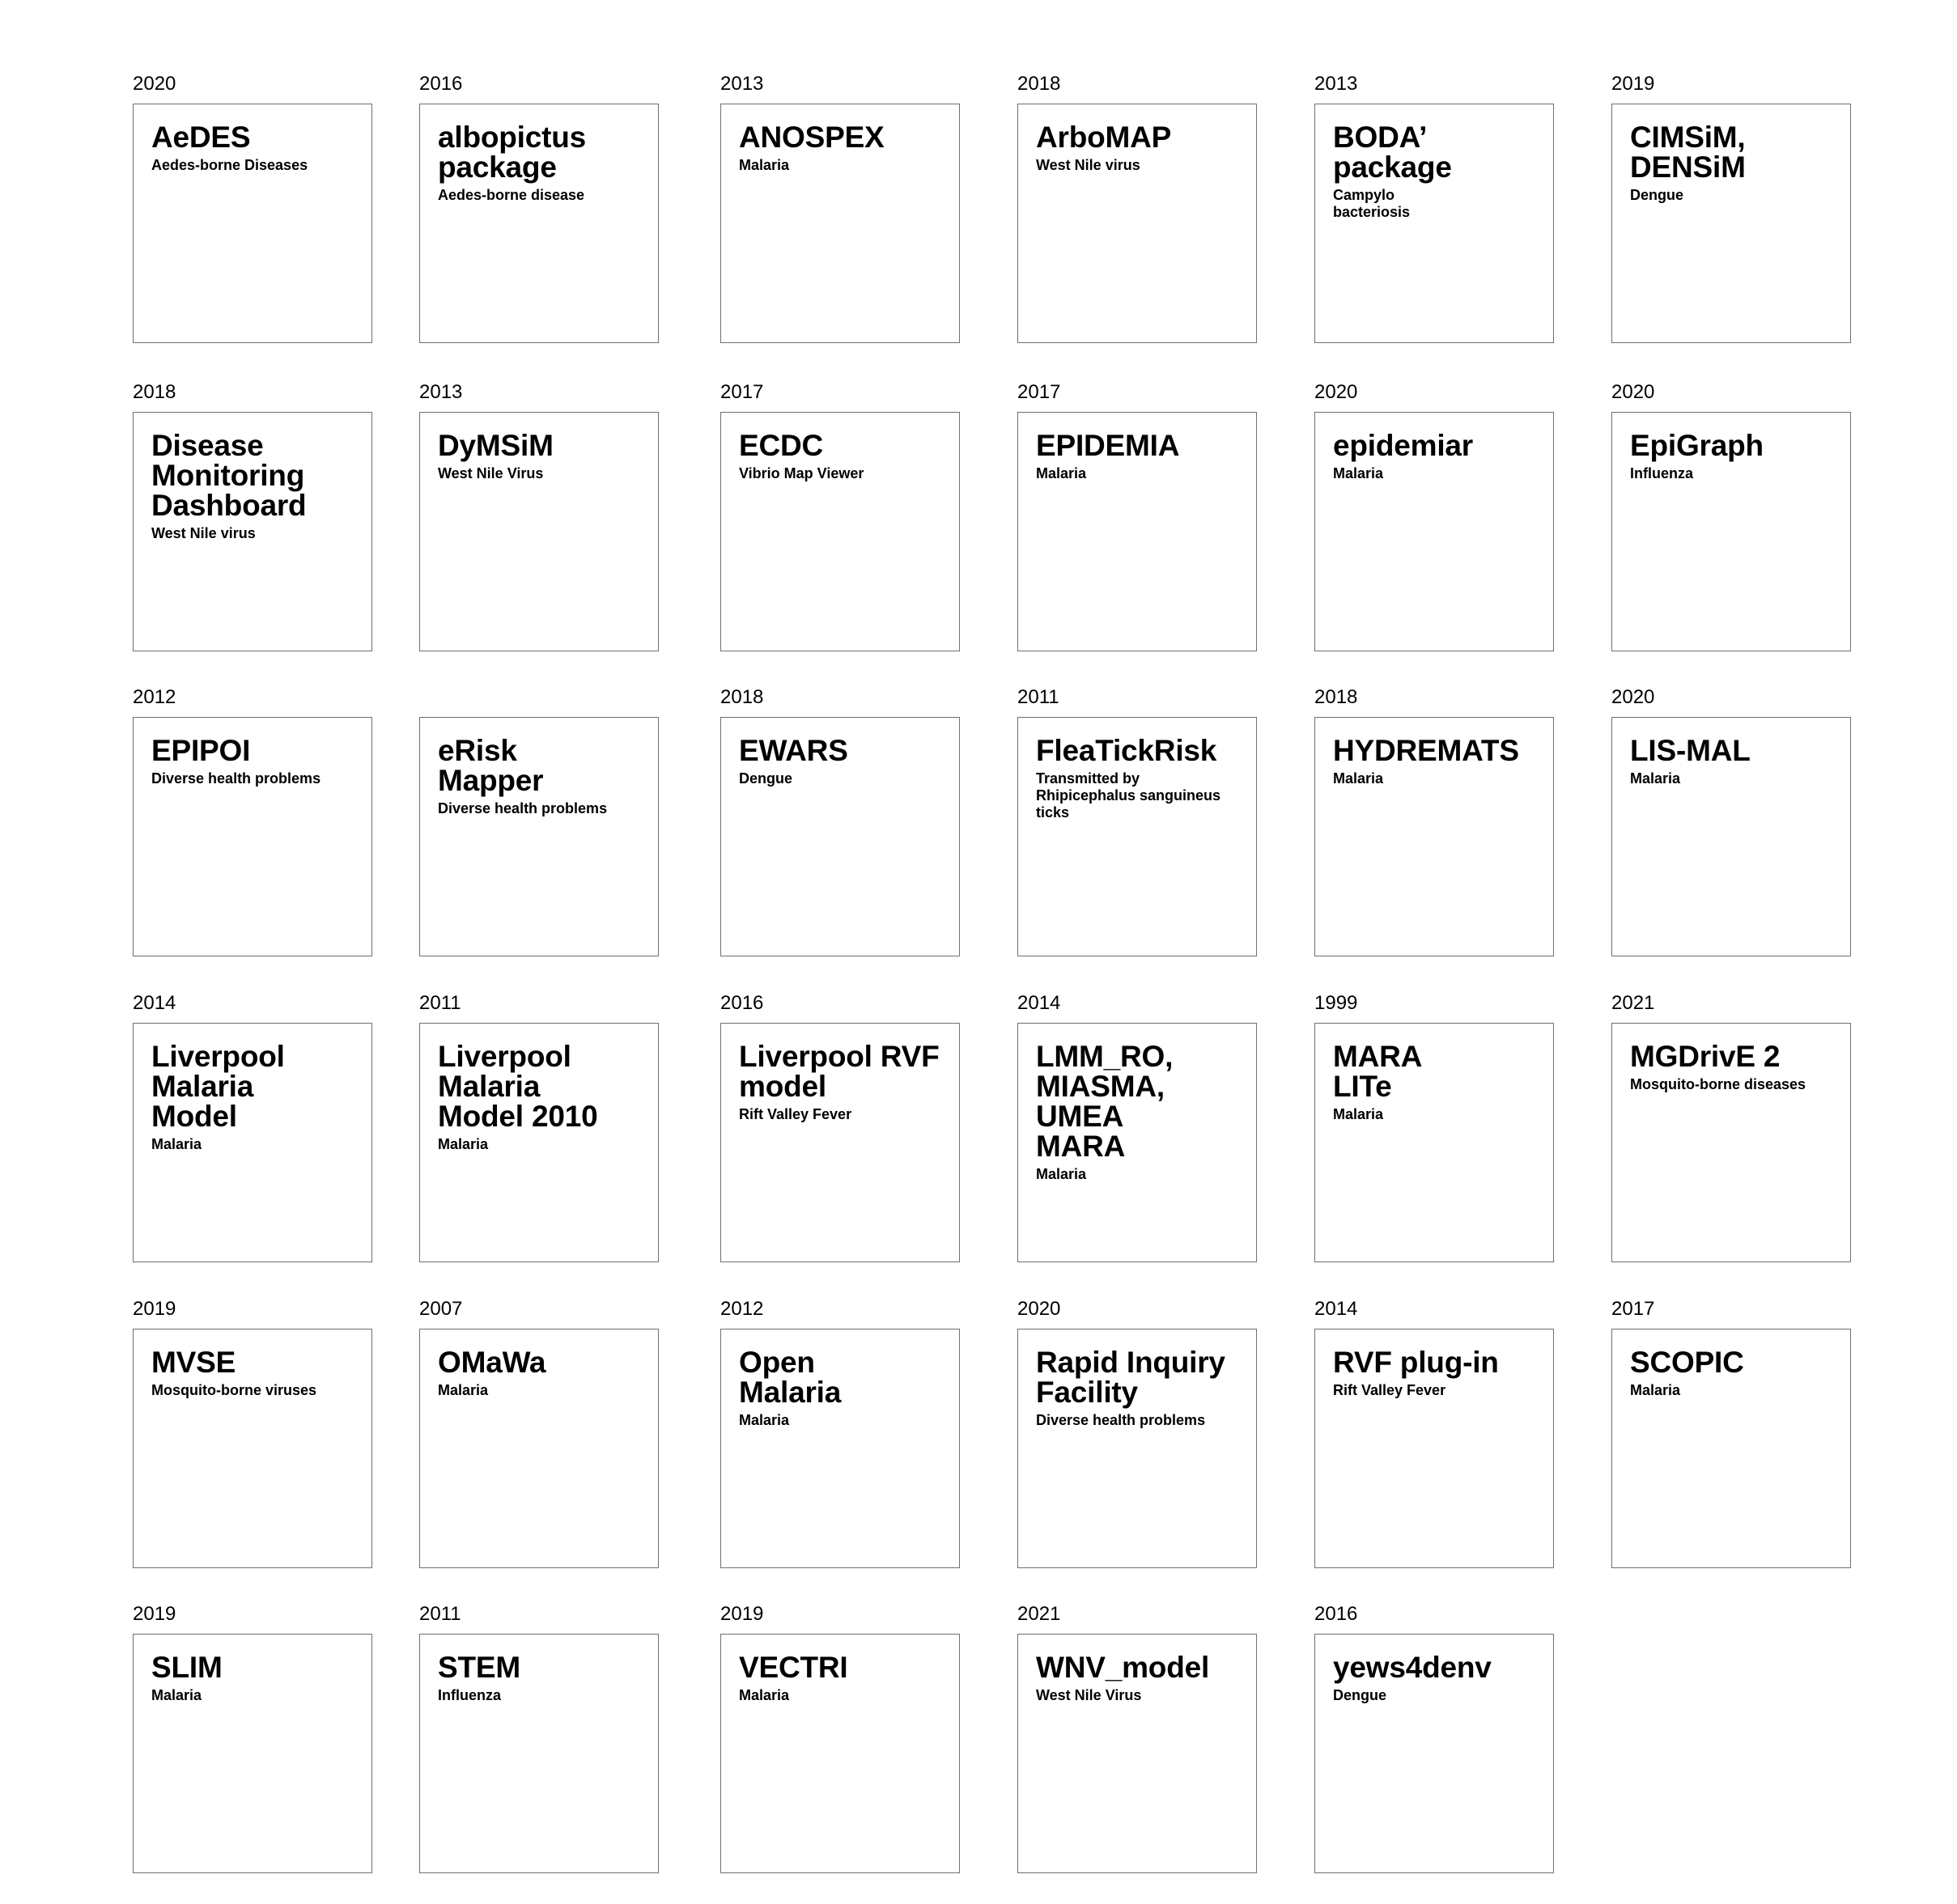  I want to click on tool-name: LIS-MAL, so click(1691, 750).